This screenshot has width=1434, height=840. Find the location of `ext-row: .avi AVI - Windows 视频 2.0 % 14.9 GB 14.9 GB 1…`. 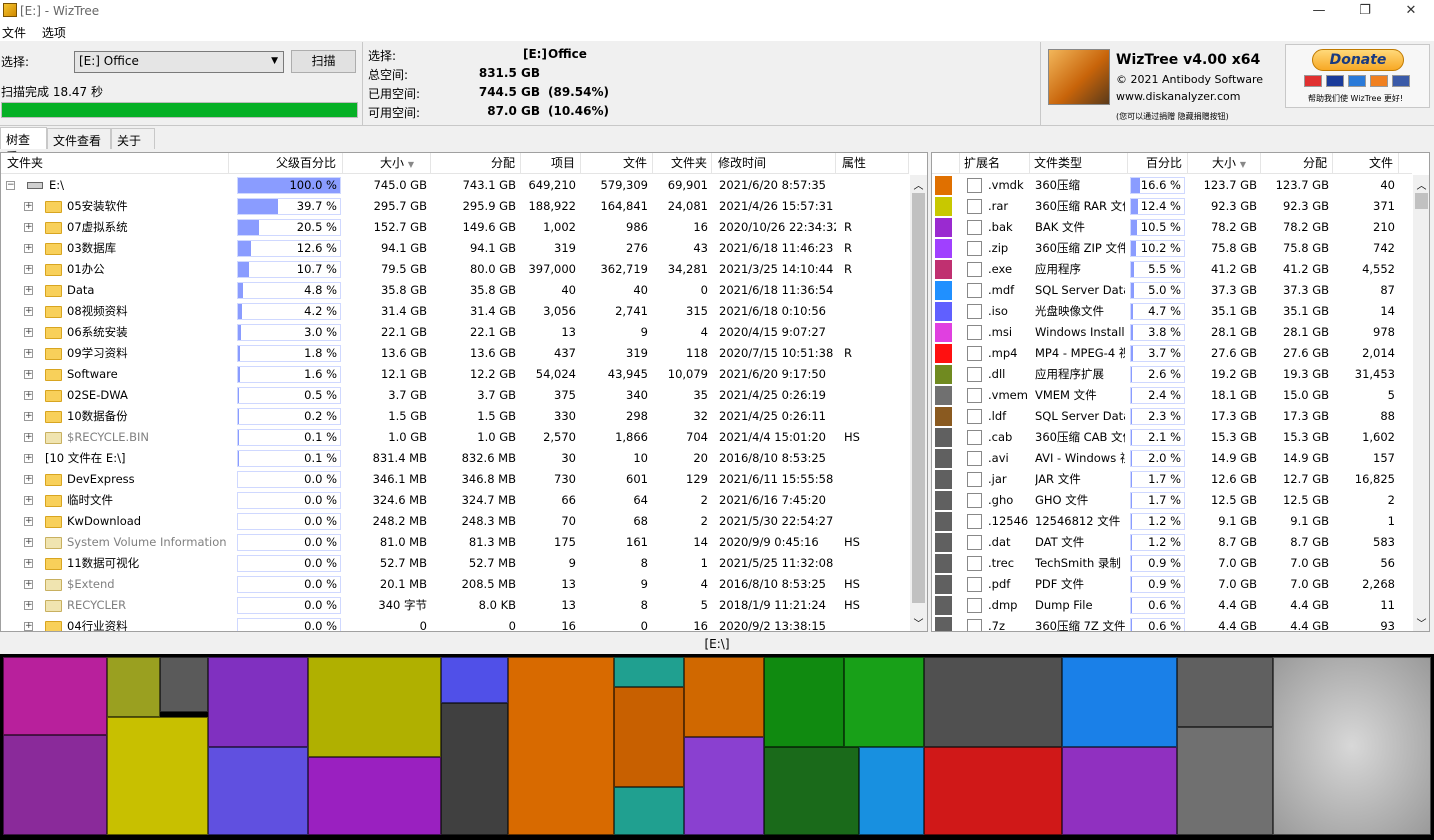

ext-row: .avi AVI - Windows 视频 2.0 % 14.9 GB 14.9 GB 1… is located at coordinates (1172, 458).